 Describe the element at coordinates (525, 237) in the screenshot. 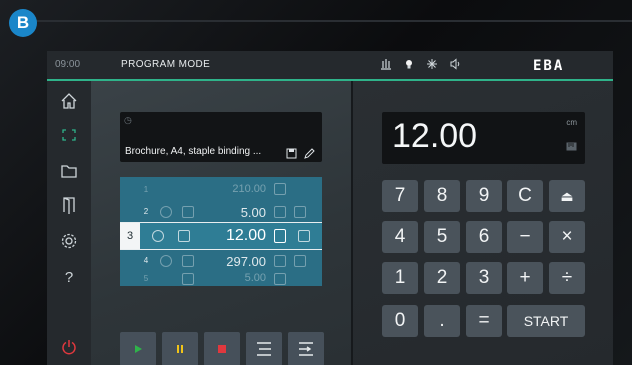

I see `key-minus: −` at that location.